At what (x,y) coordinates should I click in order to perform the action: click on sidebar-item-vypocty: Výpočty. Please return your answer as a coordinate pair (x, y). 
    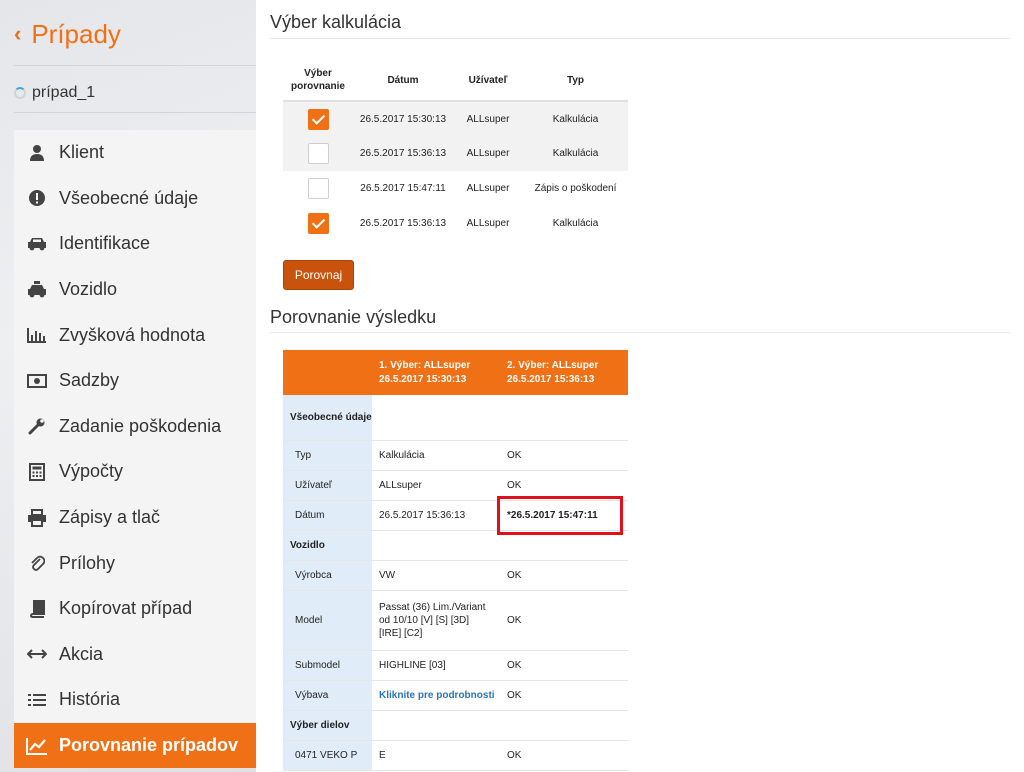
    Looking at the image, I should click on (135, 472).